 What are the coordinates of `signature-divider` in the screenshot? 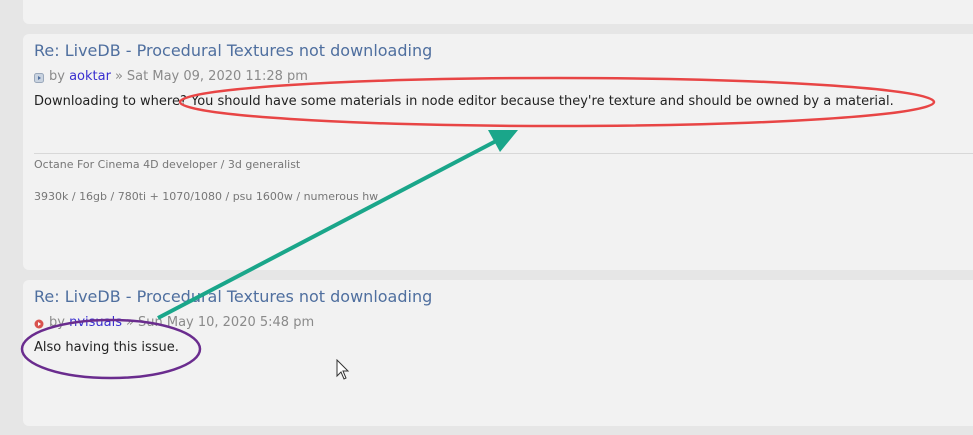 It's located at (503, 153).